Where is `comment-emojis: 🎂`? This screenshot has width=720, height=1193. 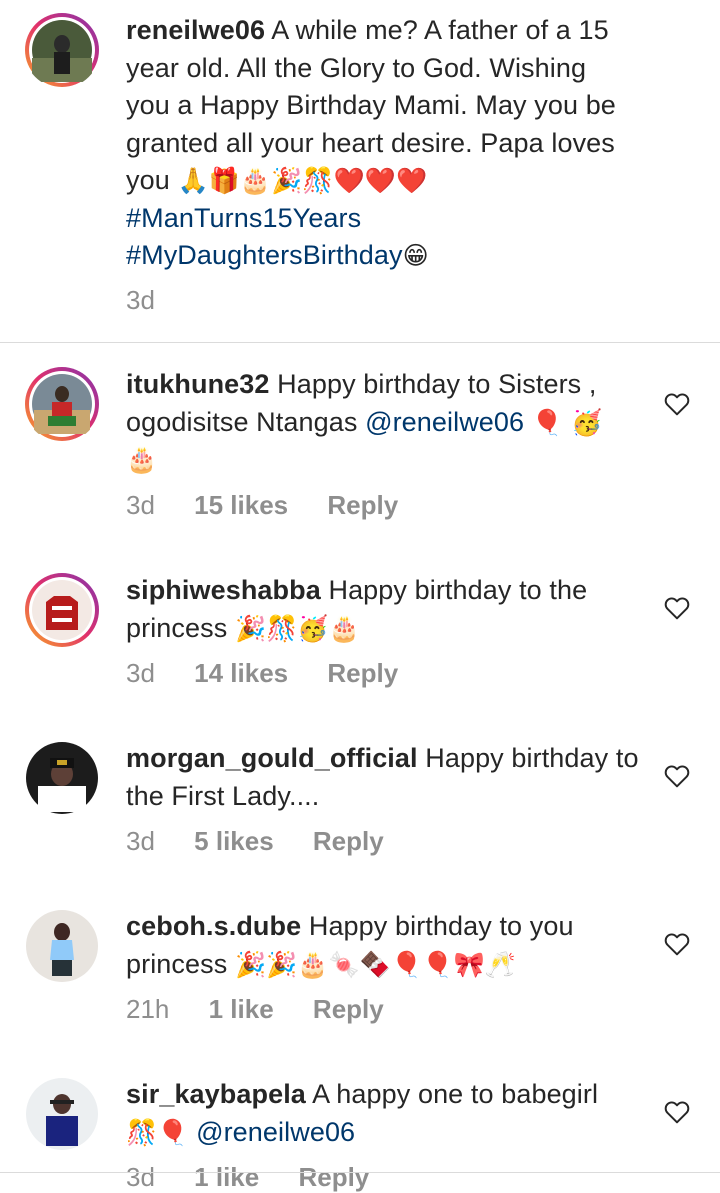
comment-emojis: 🎂 is located at coordinates (142, 459).